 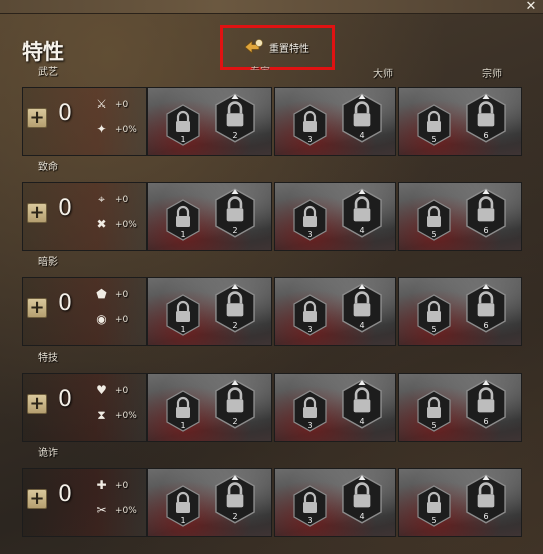 What do you see at coordinates (531, 7) in the screenshot?
I see `close-icon: ✕` at bounding box center [531, 7].